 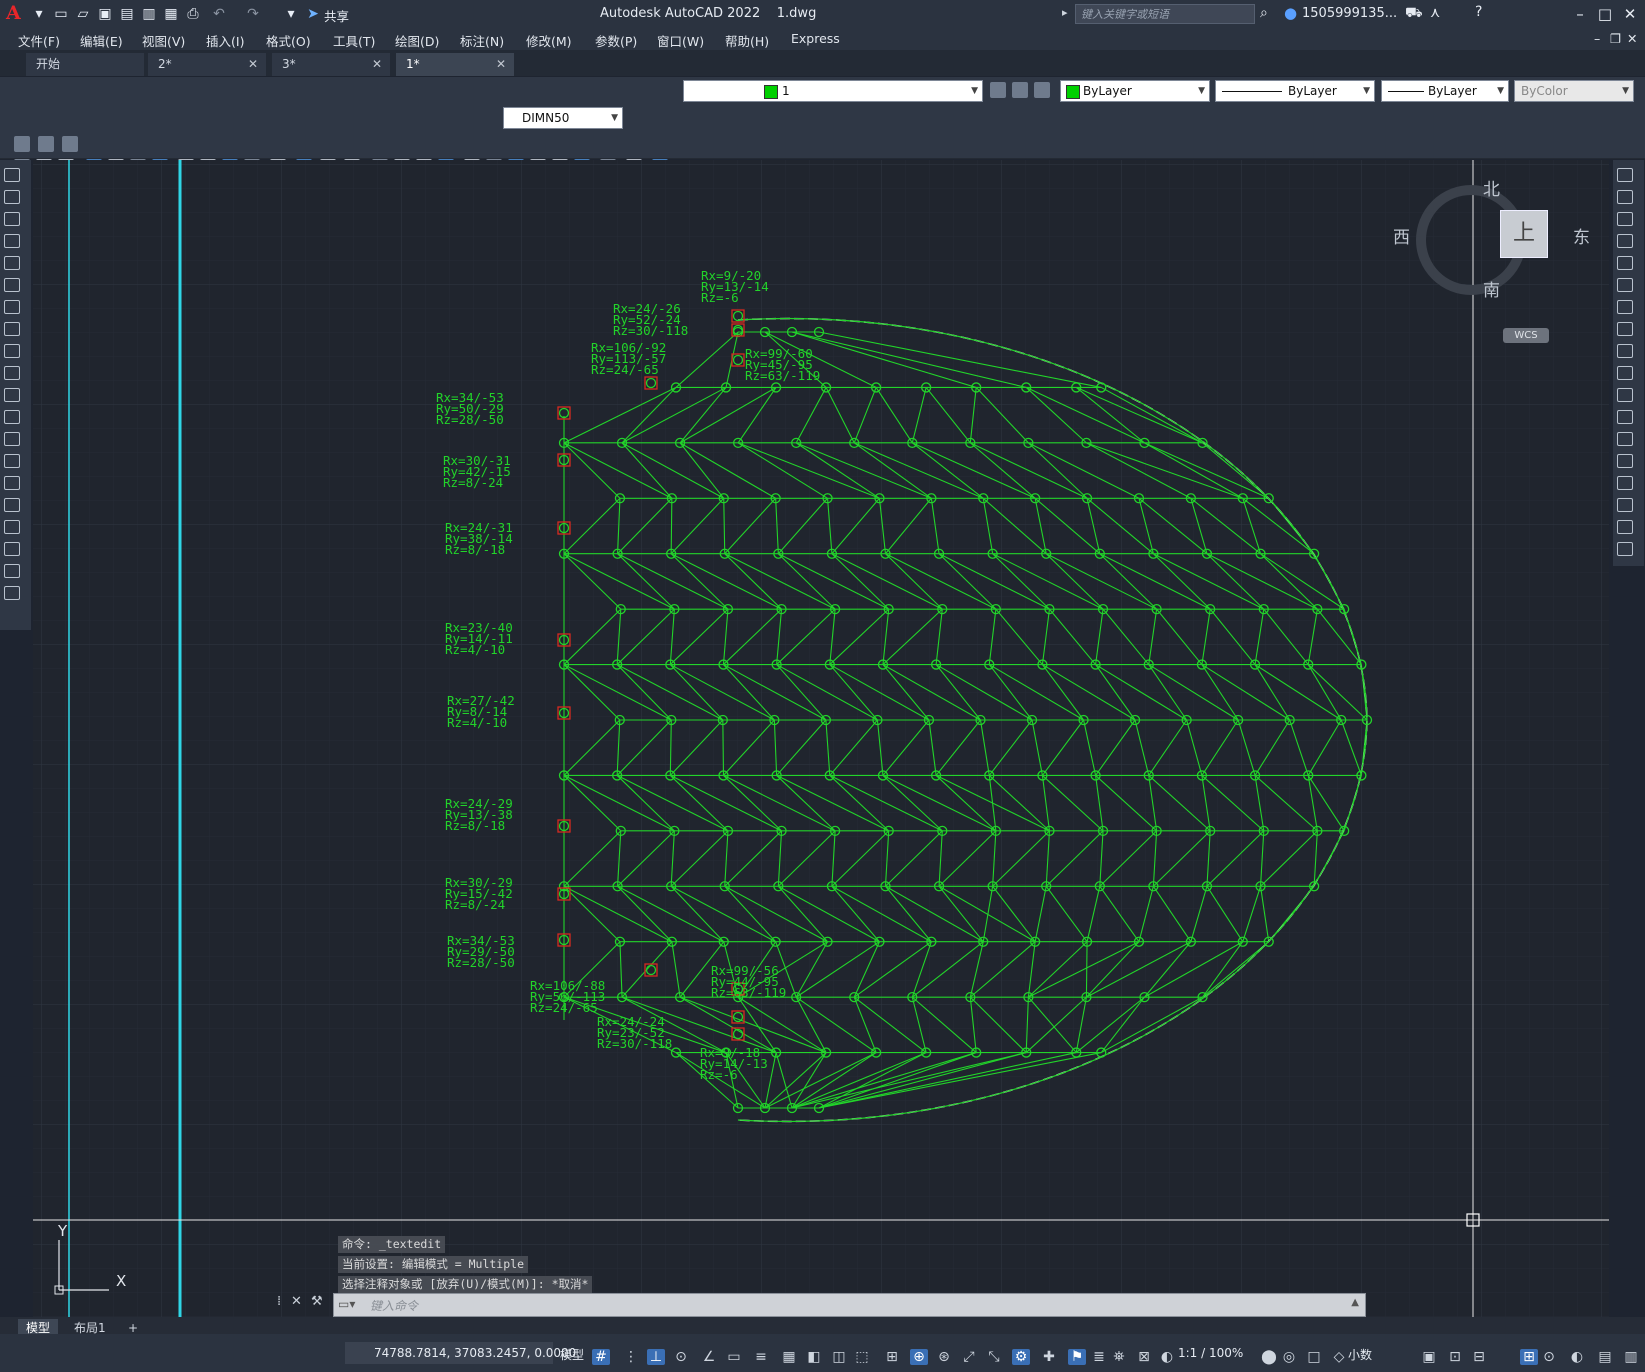 What do you see at coordinates (336, 15) in the screenshot?
I see `share-label: 共享` at bounding box center [336, 15].